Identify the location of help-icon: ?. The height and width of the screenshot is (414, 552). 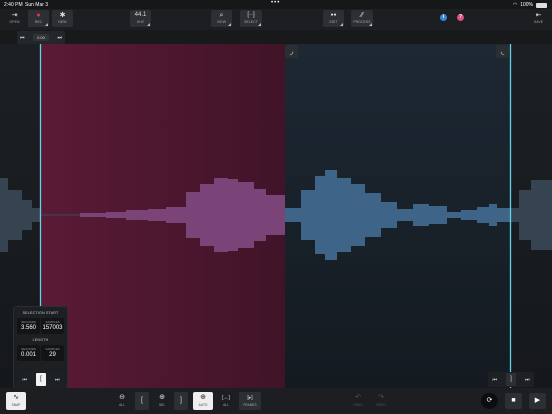
(460, 17).